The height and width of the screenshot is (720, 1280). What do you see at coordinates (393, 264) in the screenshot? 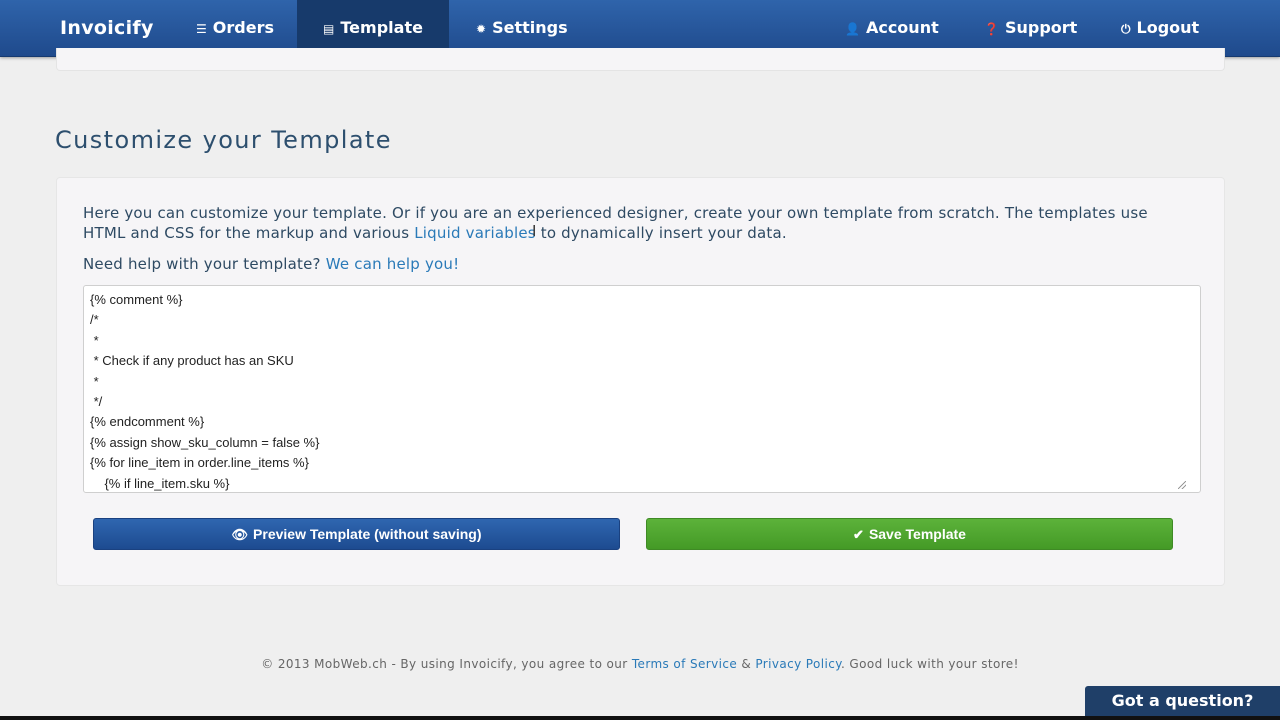
I see `help-link: We can help you!` at bounding box center [393, 264].